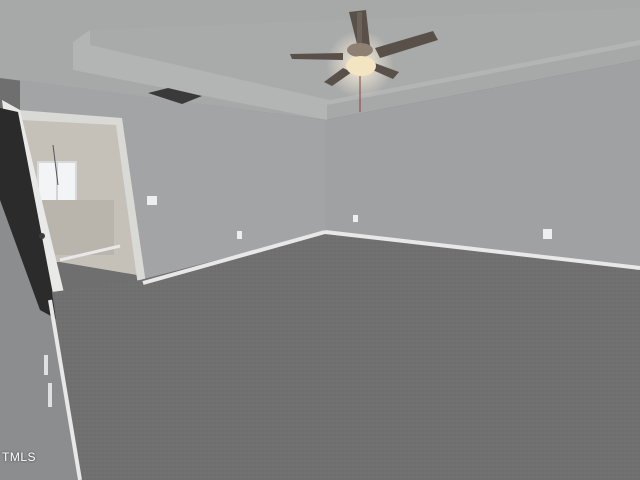 This screenshot has height=480, width=640. What do you see at coordinates (19, 457) in the screenshot?
I see `watermark-text: TMLS` at bounding box center [19, 457].